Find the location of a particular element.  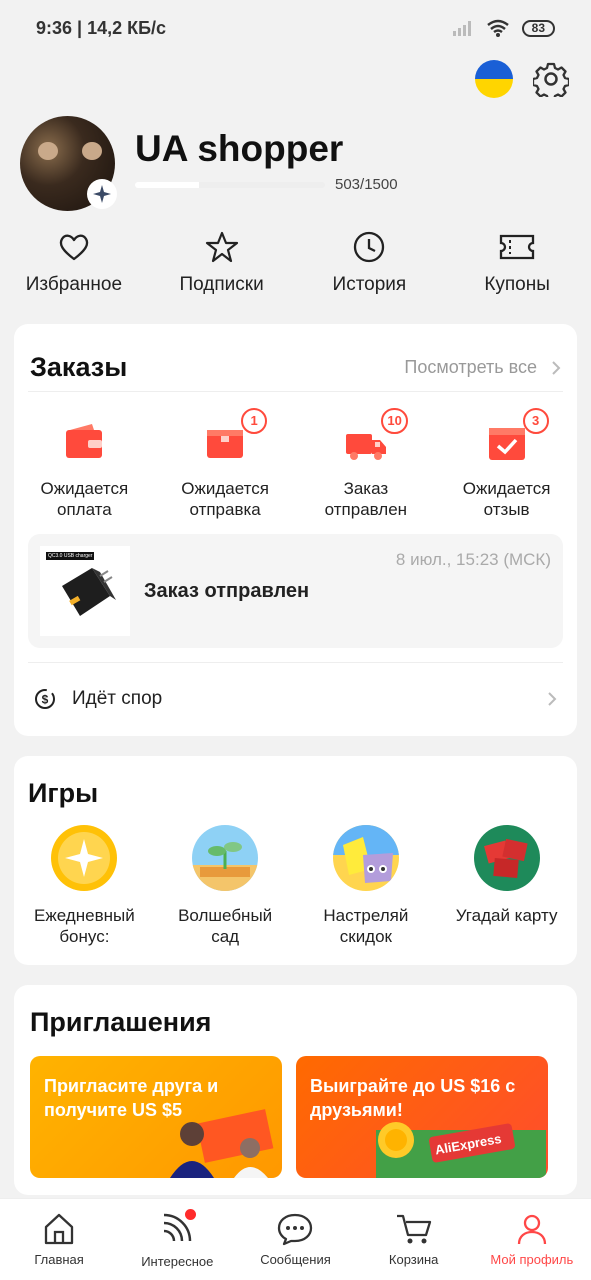

chat-icon is located at coordinates (295, 1229).